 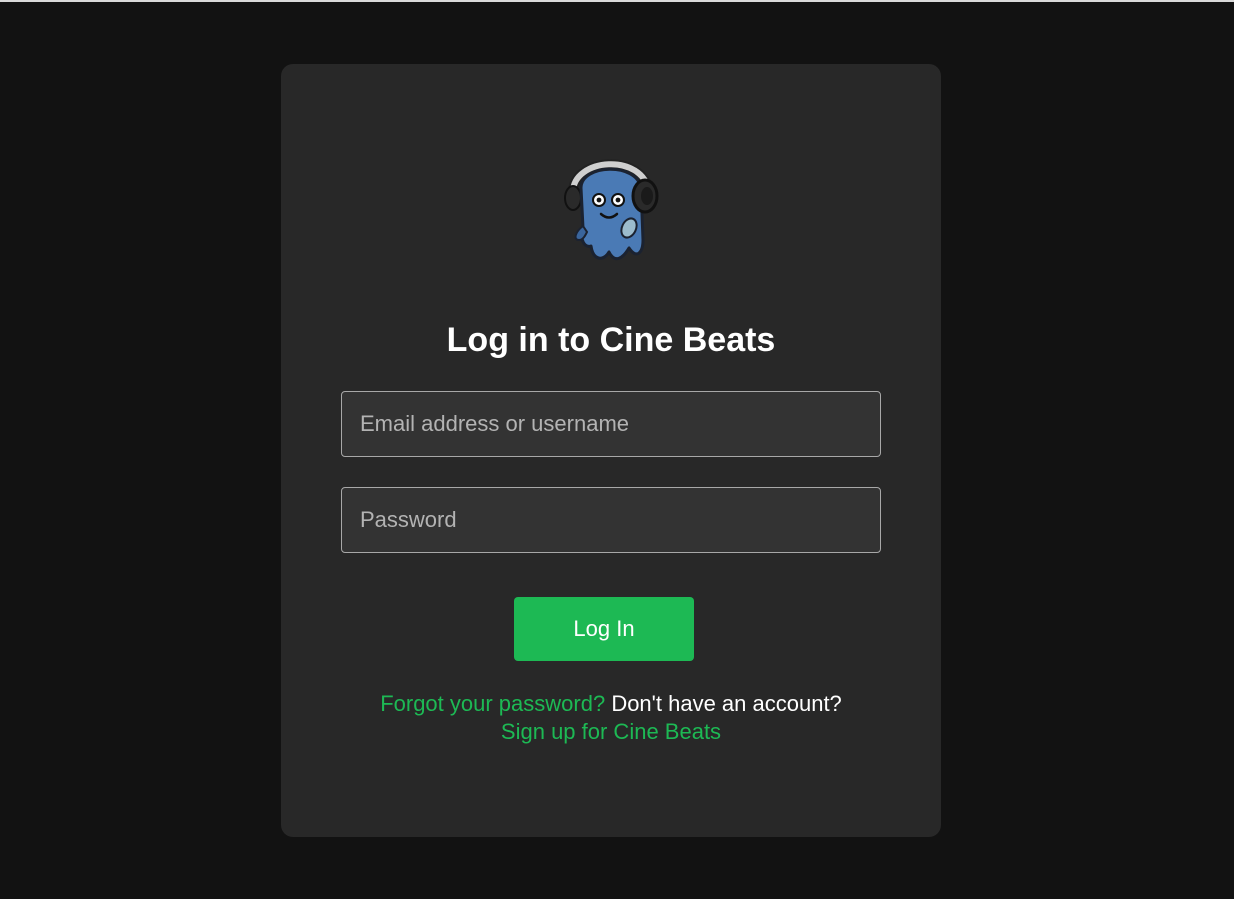 I want to click on no-account-text: Don't have an account?, so click(x=726, y=703).